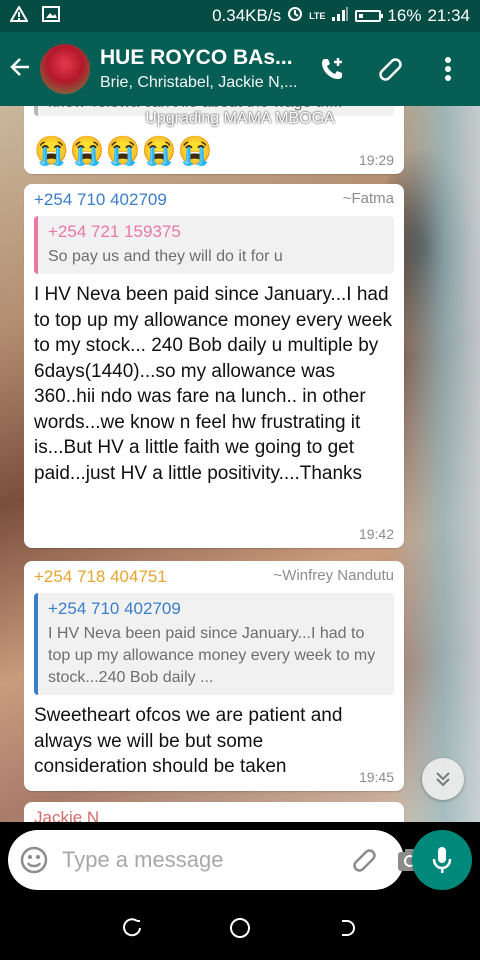 This screenshot has height=960, width=480. I want to click on composer, so click(240, 862).